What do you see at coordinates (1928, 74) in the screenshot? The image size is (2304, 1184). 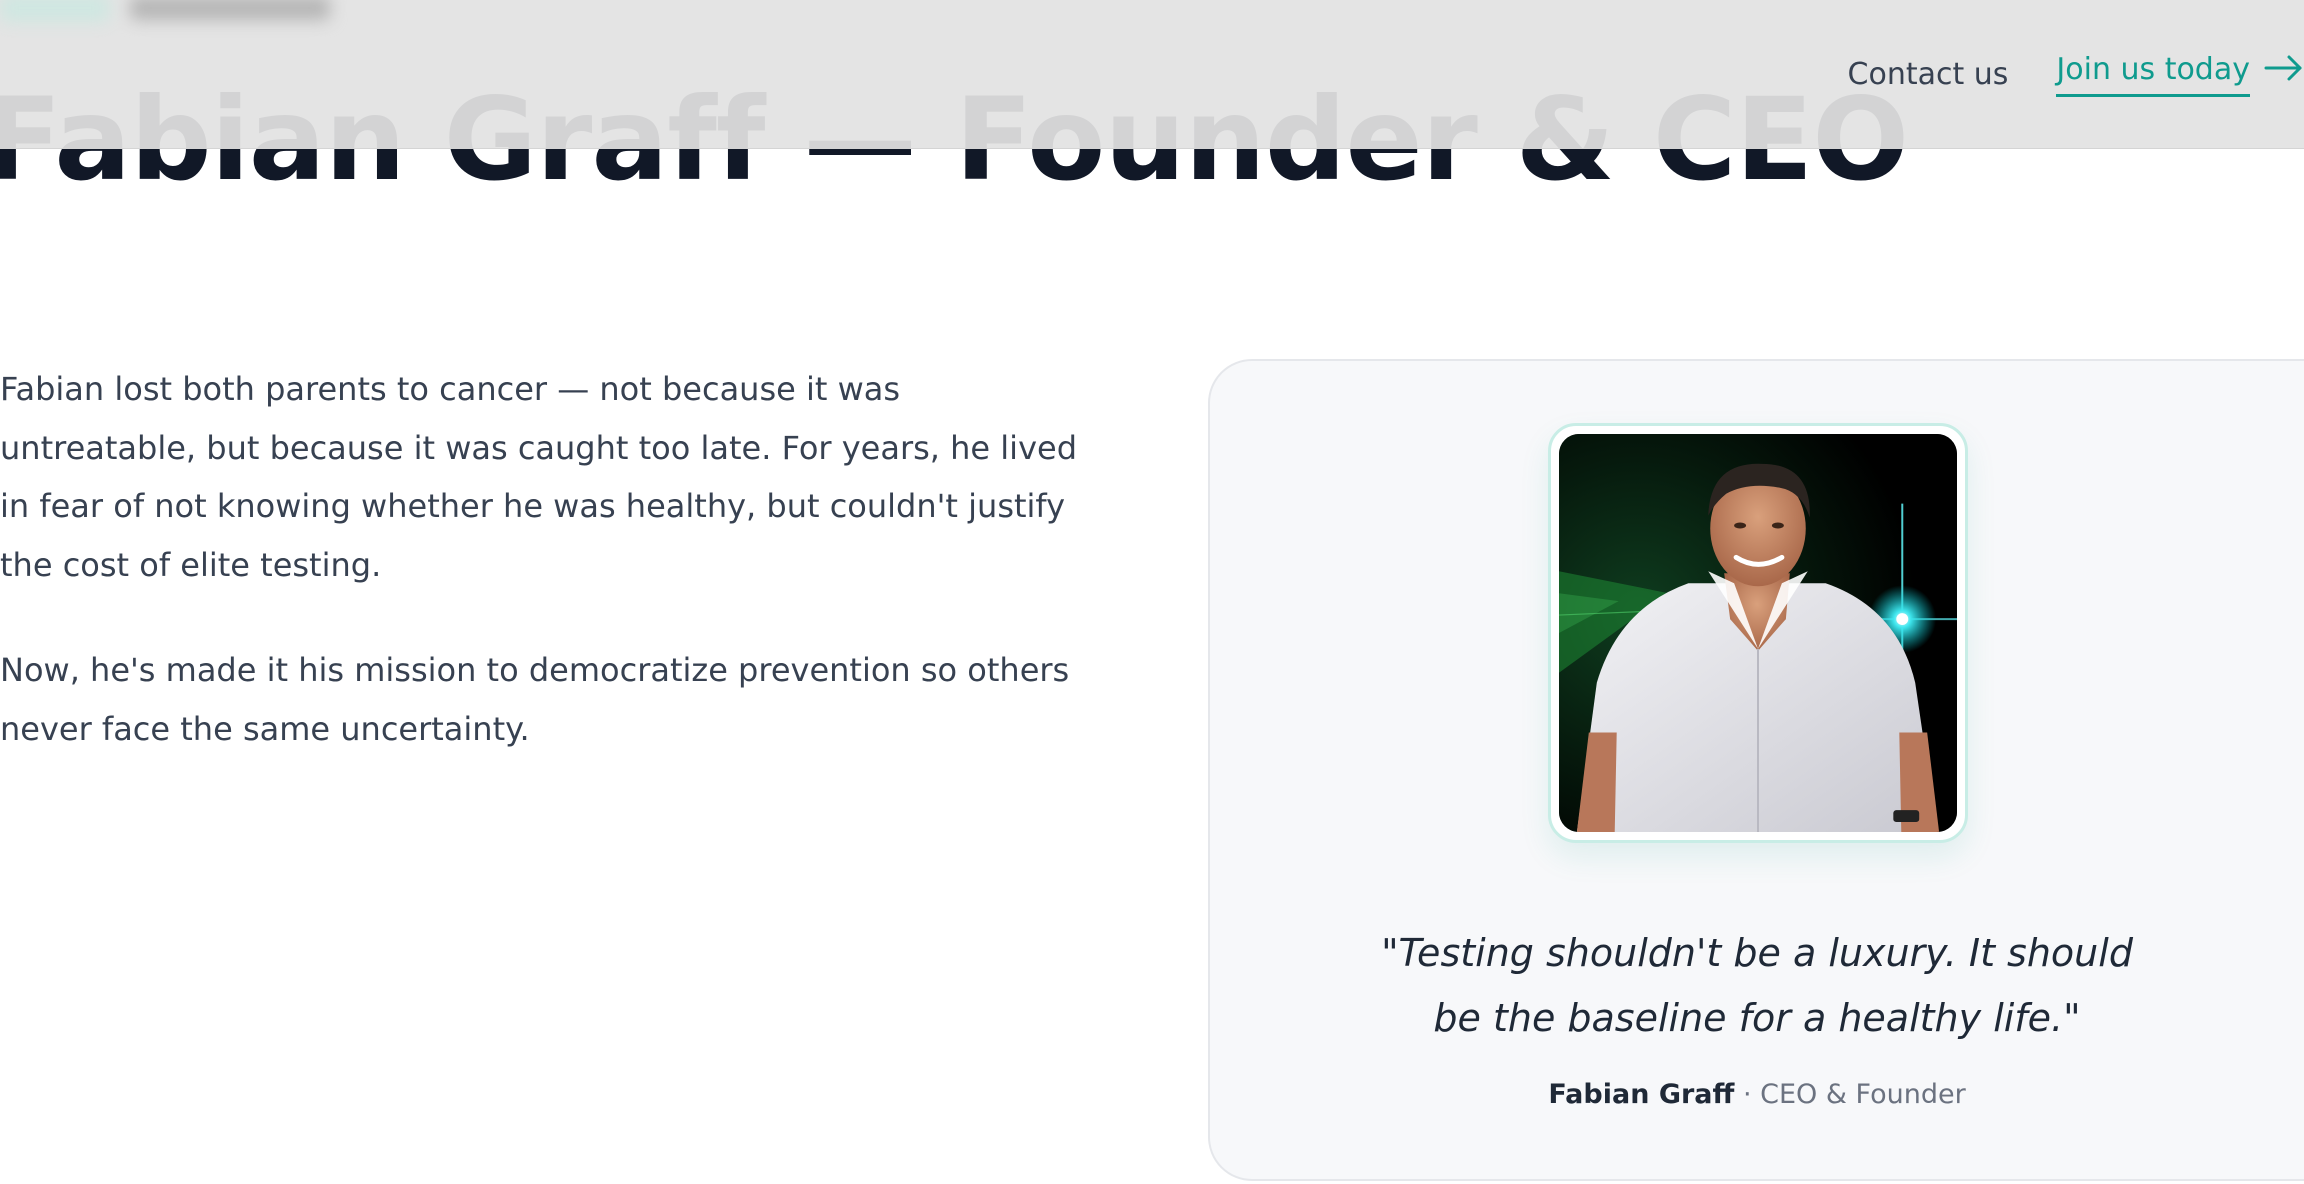 I see `contact-us-link: Contact us` at bounding box center [1928, 74].